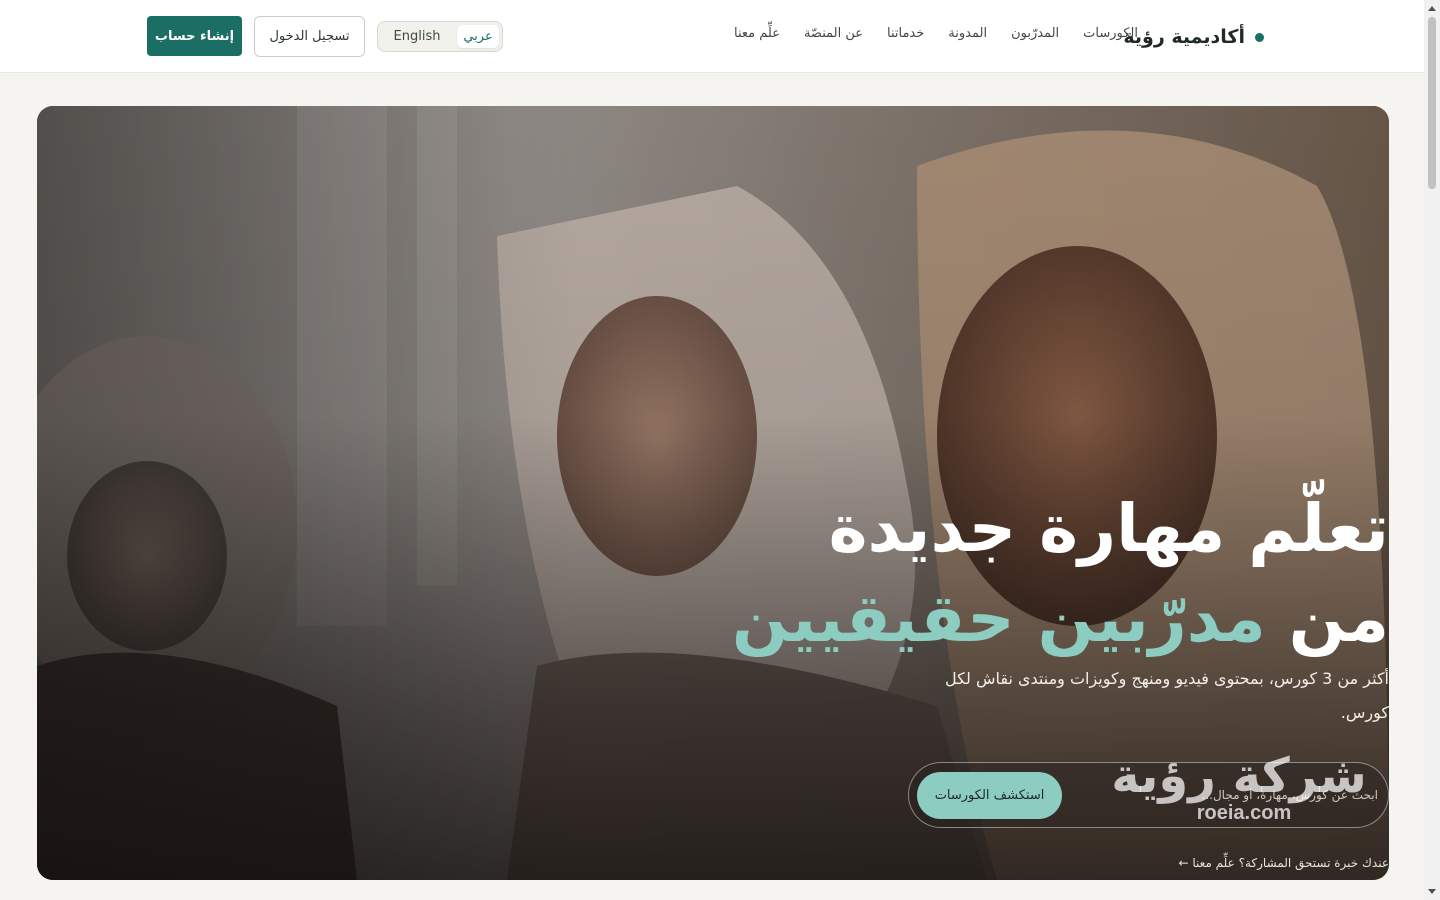 This screenshot has height=900, width=1440. Describe the element at coordinates (1049, 574) in the screenshot. I see `hero-title: تعلّم مهارة جديدة من مدرّبين حقيقيين` at that location.